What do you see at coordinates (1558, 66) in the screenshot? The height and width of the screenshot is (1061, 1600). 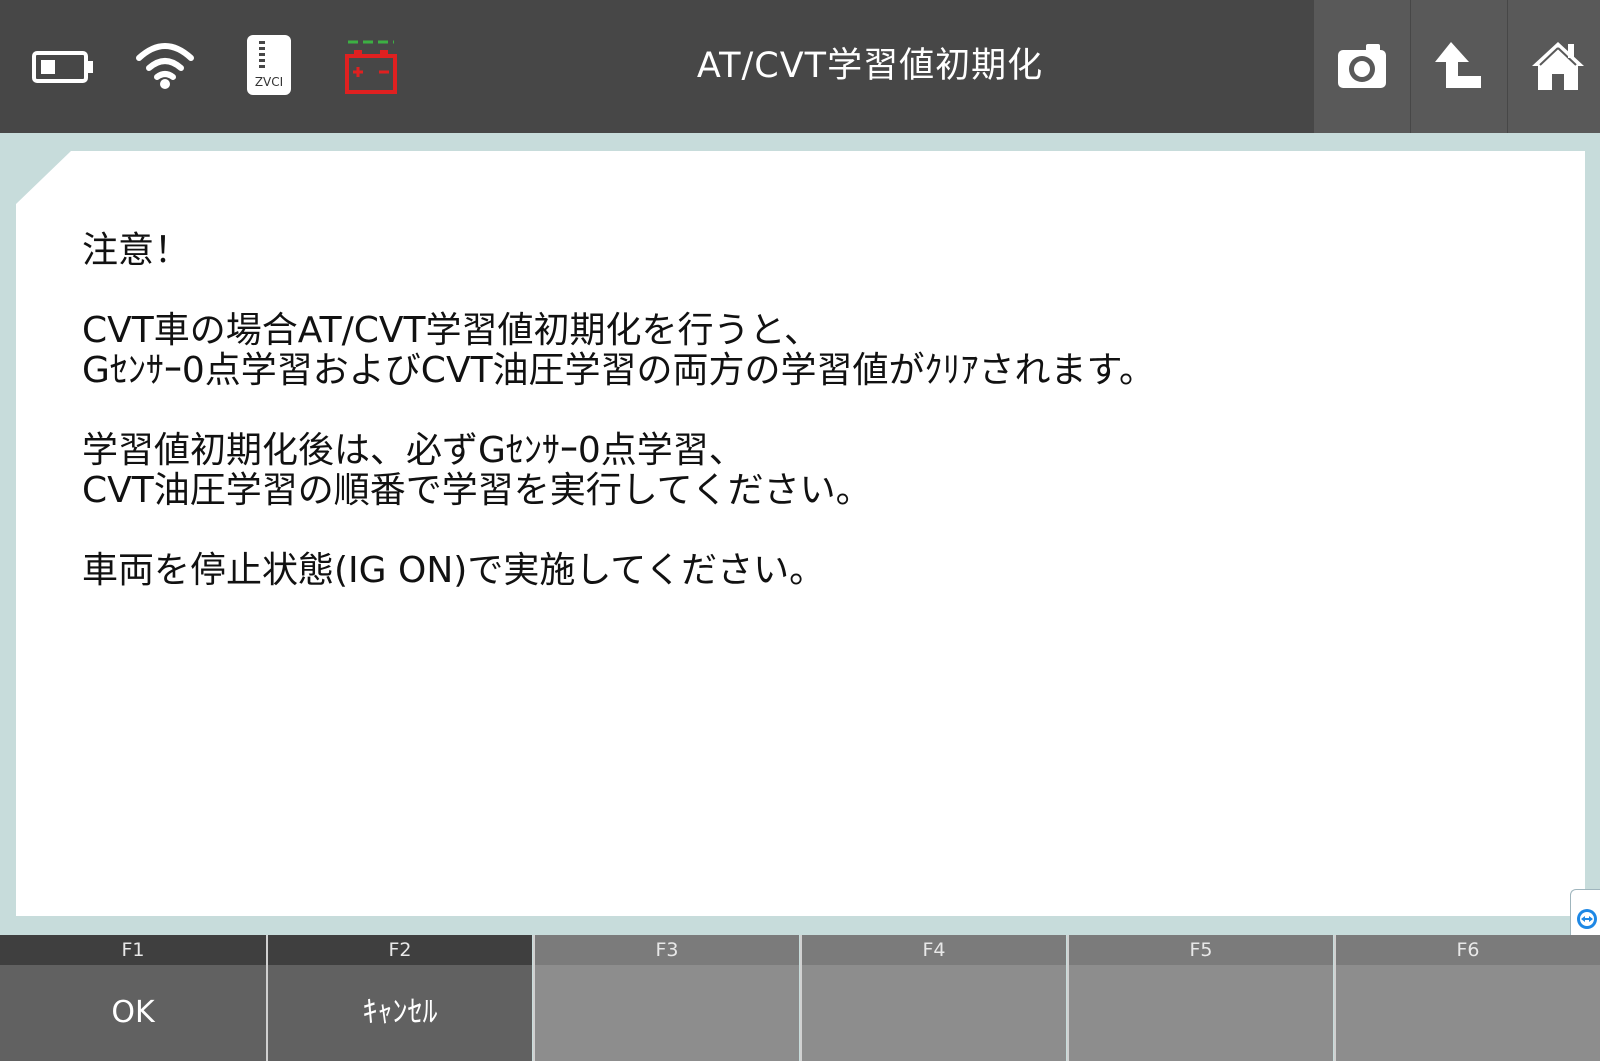 I see `home-icon` at bounding box center [1558, 66].